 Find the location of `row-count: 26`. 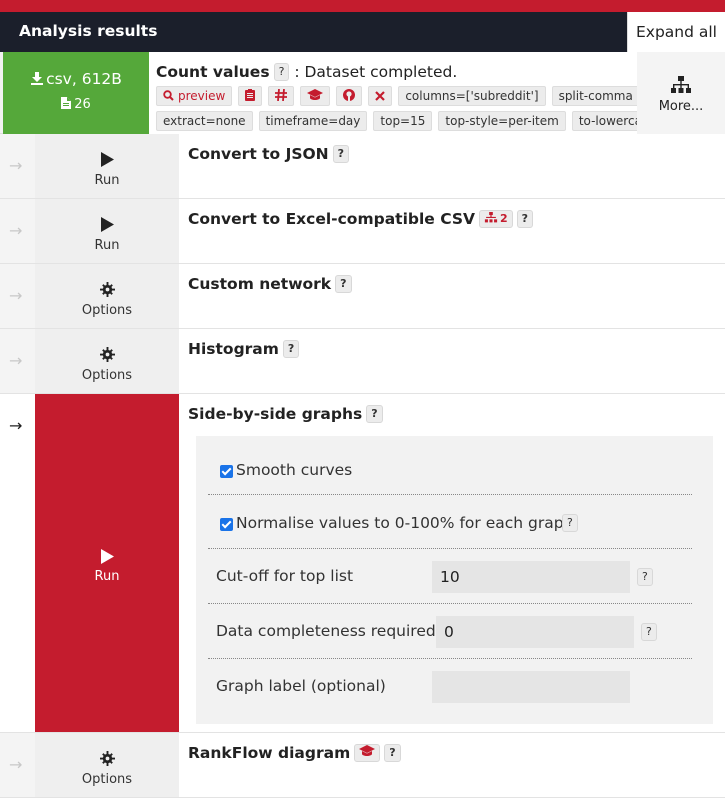

row-count: 26 is located at coordinates (76, 104).